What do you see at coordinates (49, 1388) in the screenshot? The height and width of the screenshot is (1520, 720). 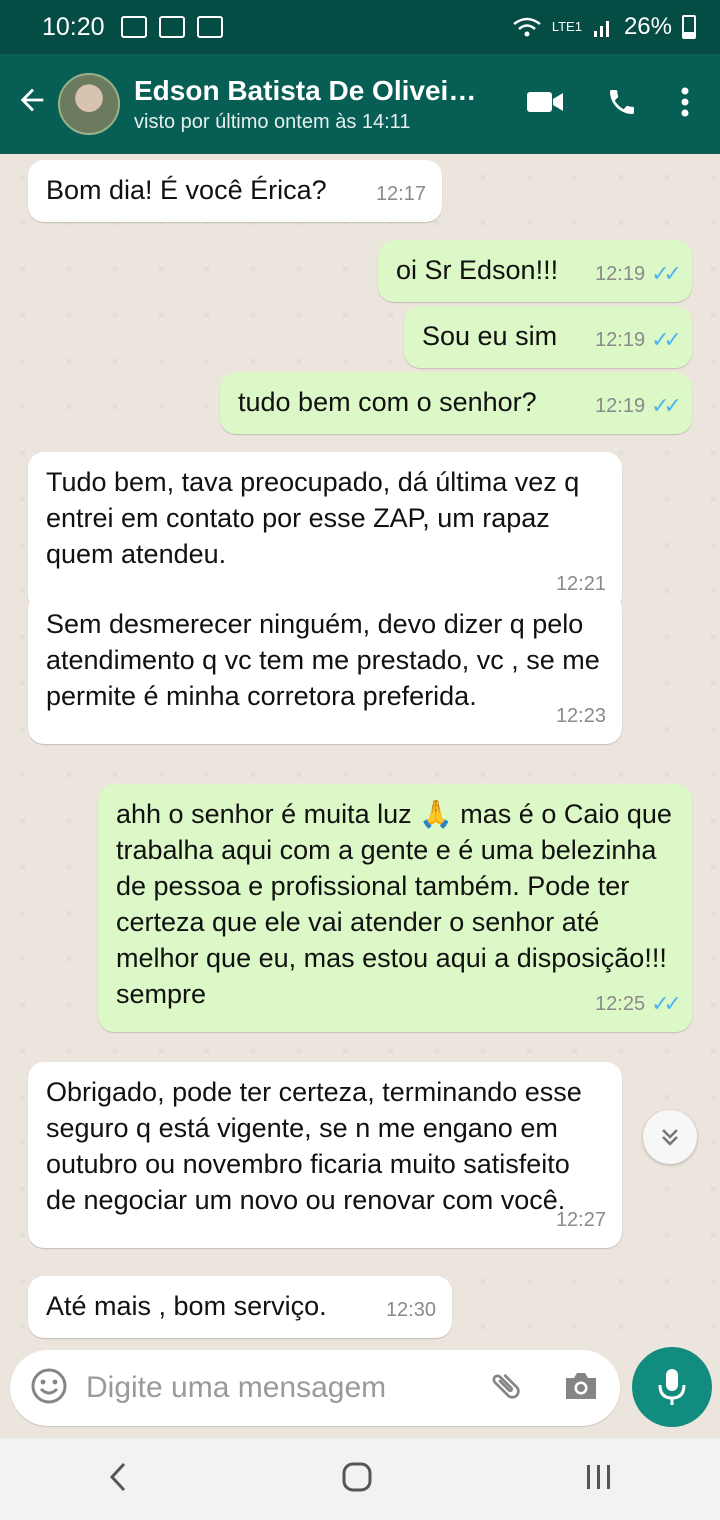 I see `emoji-icon` at bounding box center [49, 1388].